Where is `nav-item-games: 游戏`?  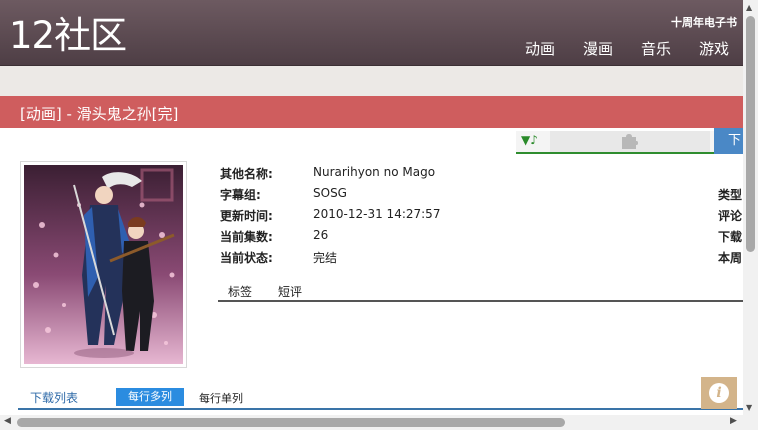 nav-item-games: 游戏 is located at coordinates (714, 48).